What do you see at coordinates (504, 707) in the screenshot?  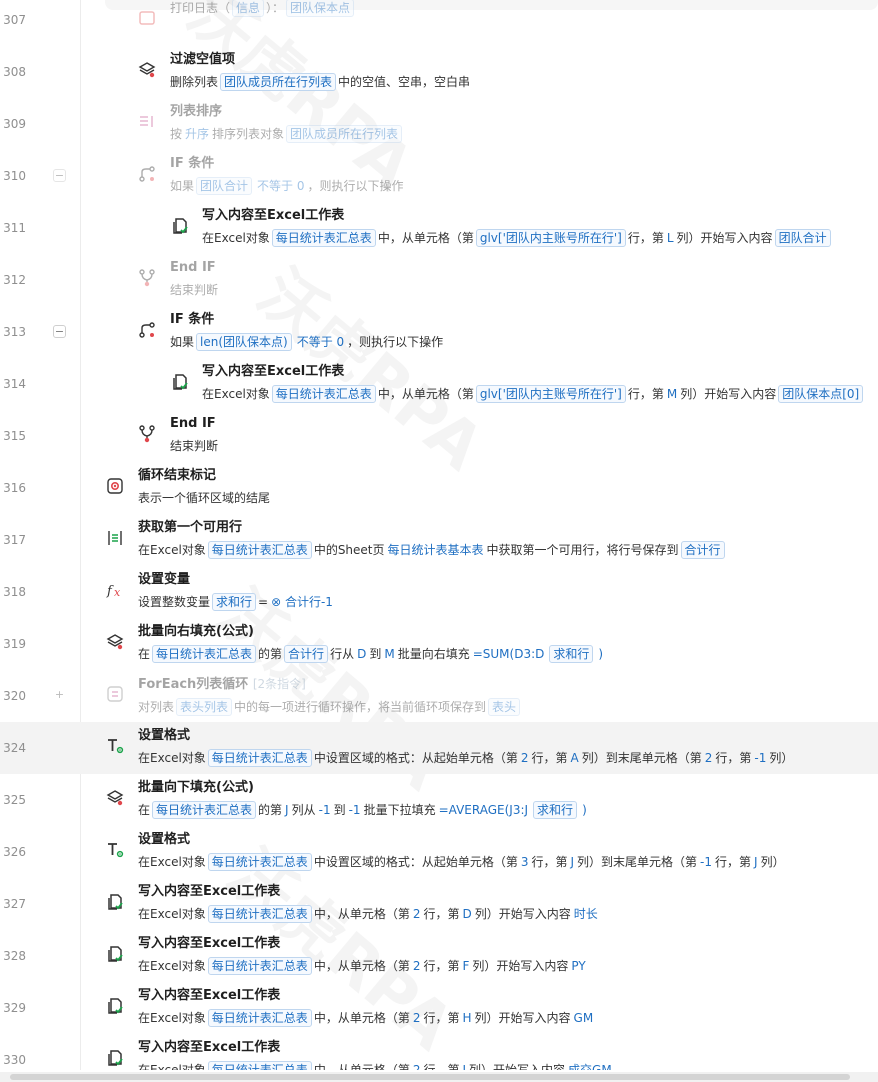 I see `variable-tag: 表头` at bounding box center [504, 707].